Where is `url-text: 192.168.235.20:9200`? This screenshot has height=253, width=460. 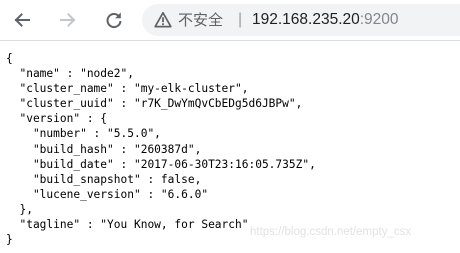
url-text: 192.168.235.20:9200 is located at coordinates (325, 20).